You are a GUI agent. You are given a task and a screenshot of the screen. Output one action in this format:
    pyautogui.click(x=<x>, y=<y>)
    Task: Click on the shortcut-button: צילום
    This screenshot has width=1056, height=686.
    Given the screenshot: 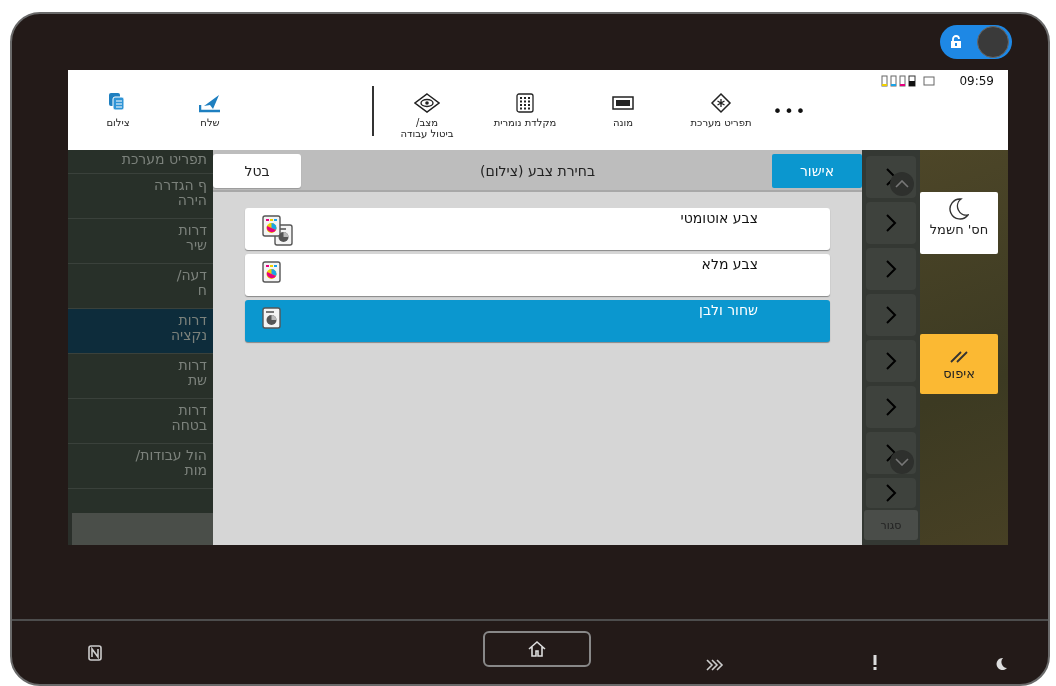 What is the action you would take?
    pyautogui.click(x=118, y=110)
    